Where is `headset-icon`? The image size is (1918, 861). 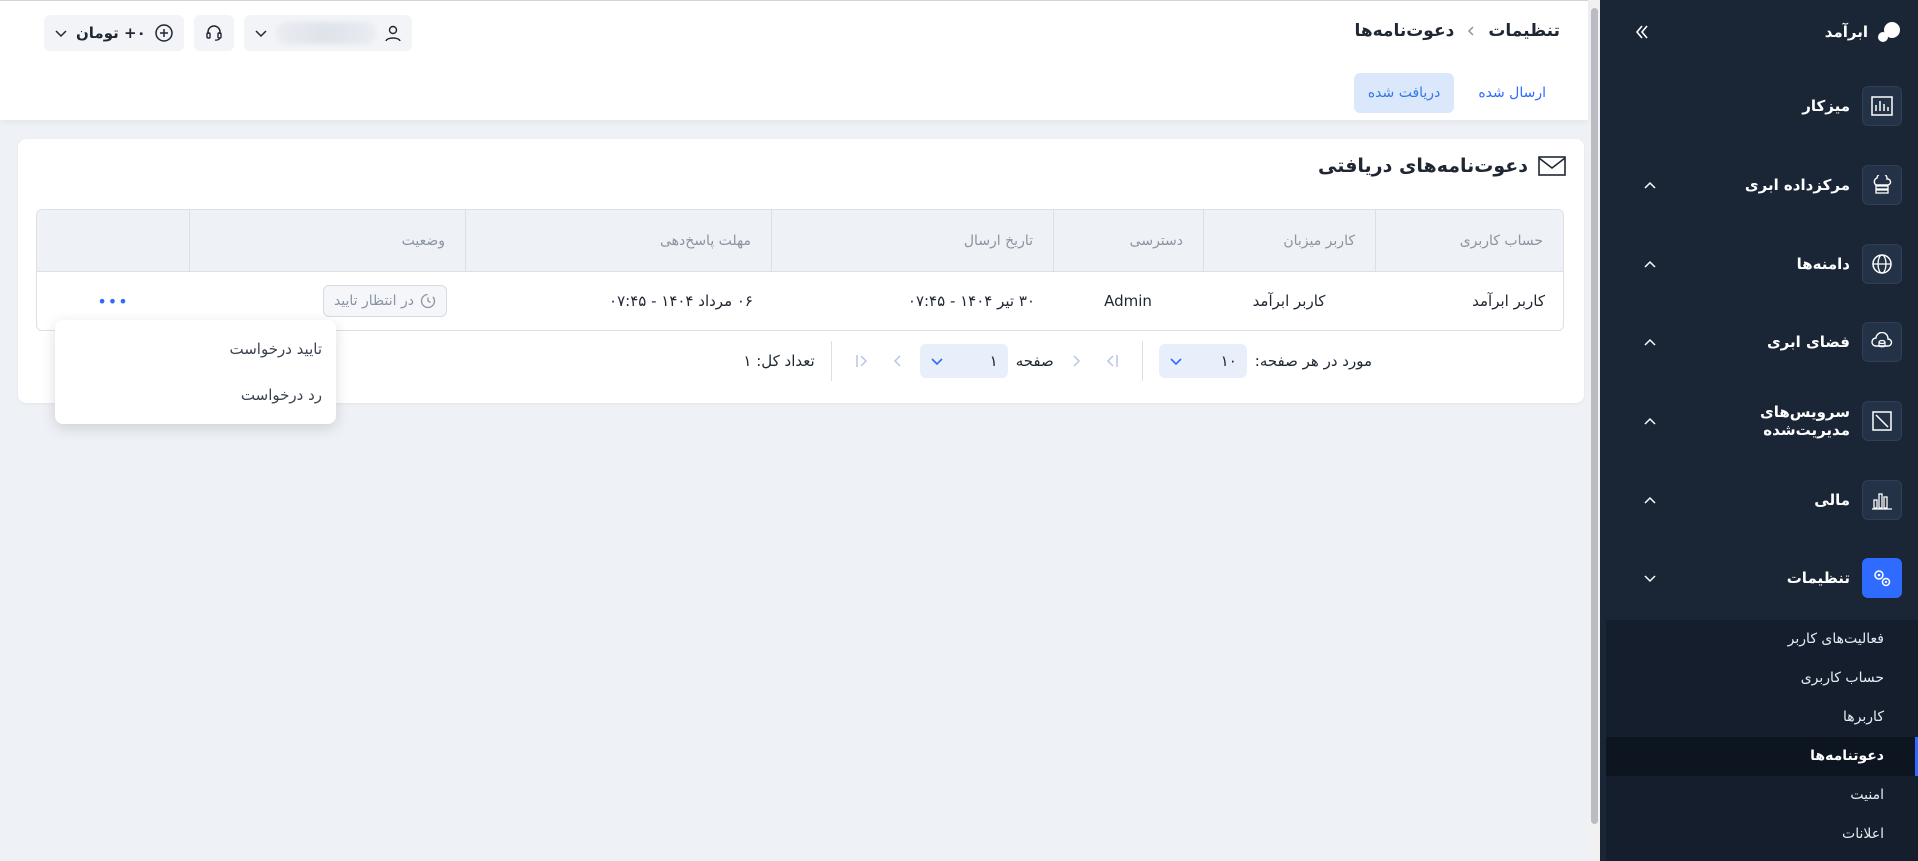
headset-icon is located at coordinates (214, 33).